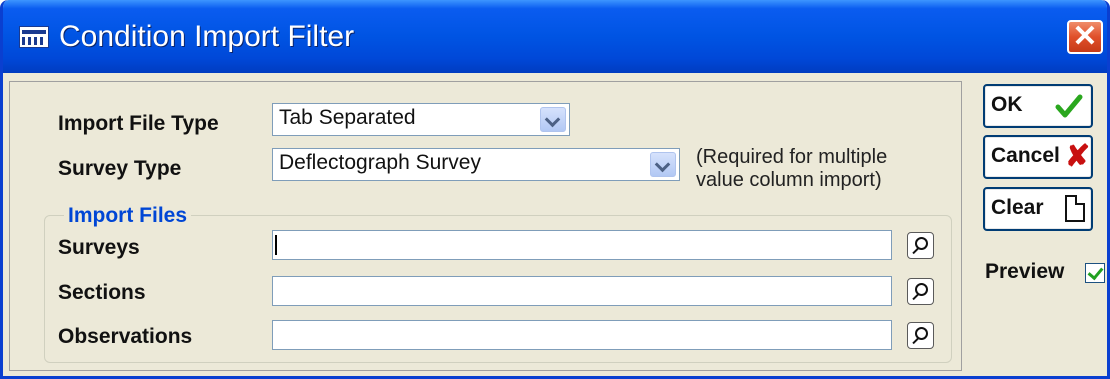 The image size is (1110, 379). Describe the element at coordinates (380, 162) in the screenshot. I see `survey-type-value: Deflectograph Survey` at that location.